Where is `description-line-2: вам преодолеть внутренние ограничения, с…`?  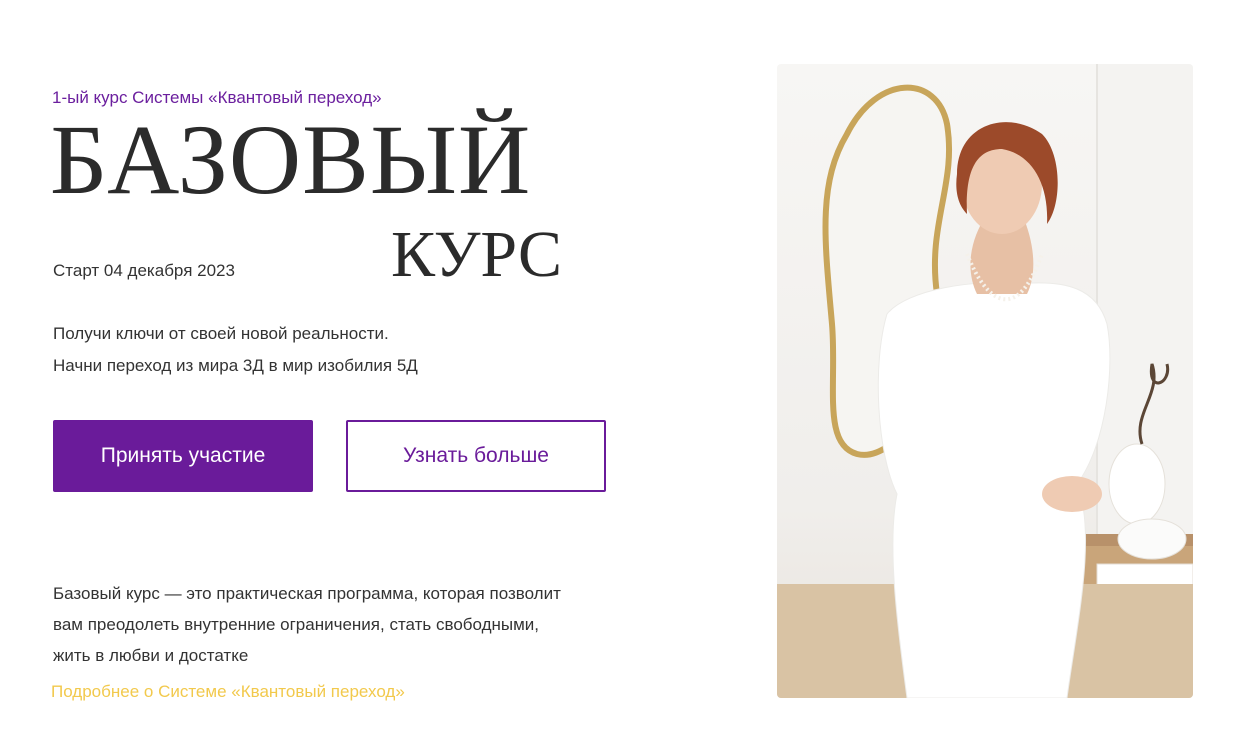 description-line-2: вам преодолеть внутренние ограничения, с… is located at coordinates (296, 624).